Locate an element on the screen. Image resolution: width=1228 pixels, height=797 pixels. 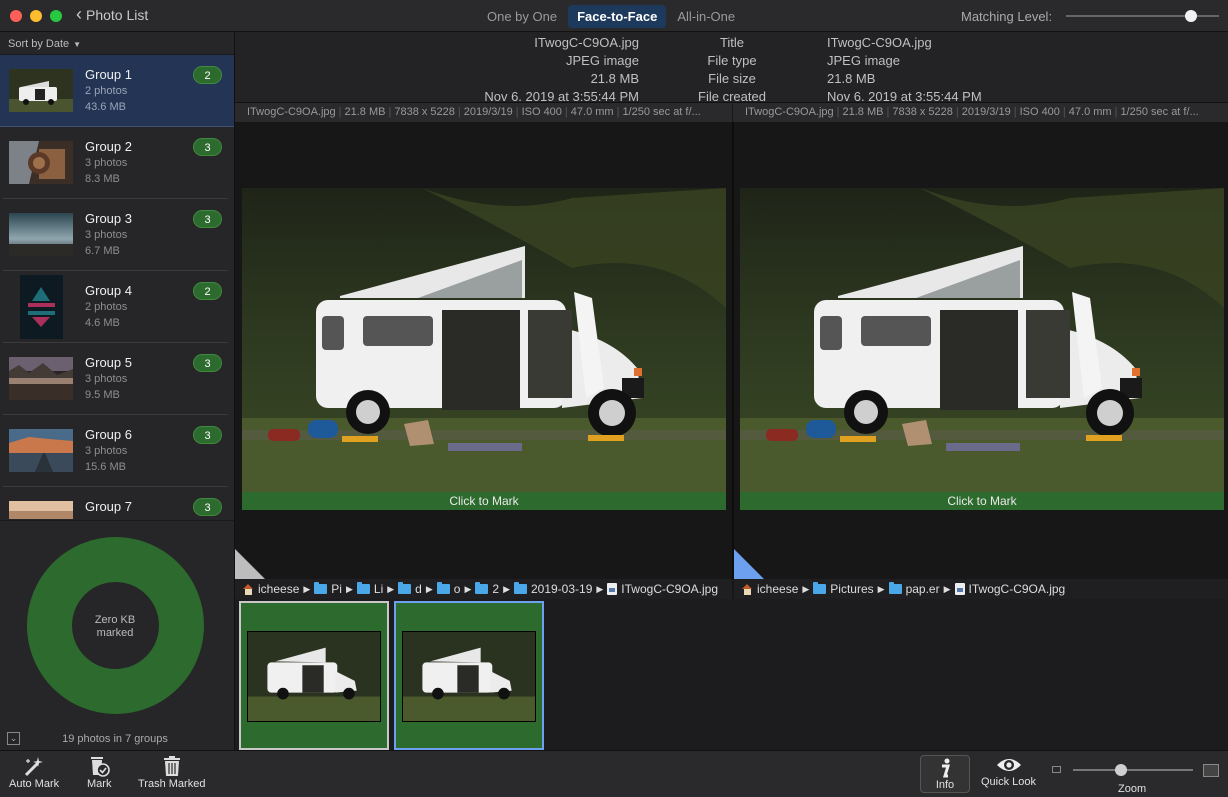
close-window-button is located at coordinates (16, 16).